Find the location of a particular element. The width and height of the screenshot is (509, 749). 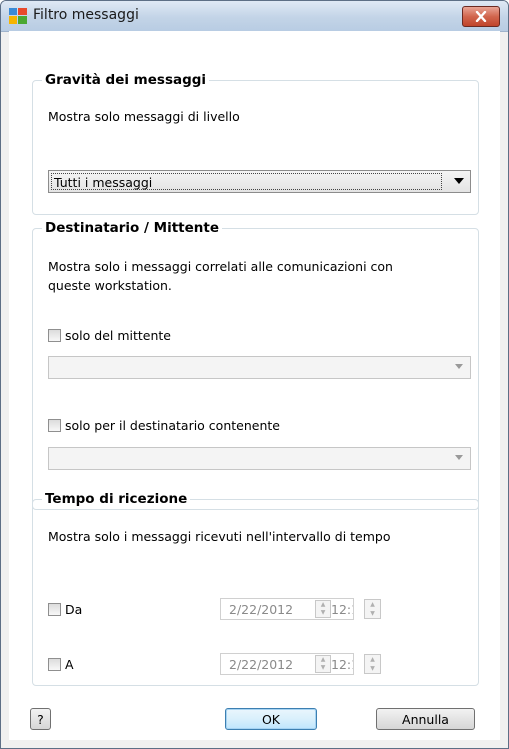

to-date-spinner: ▲ ▼ is located at coordinates (323, 664).